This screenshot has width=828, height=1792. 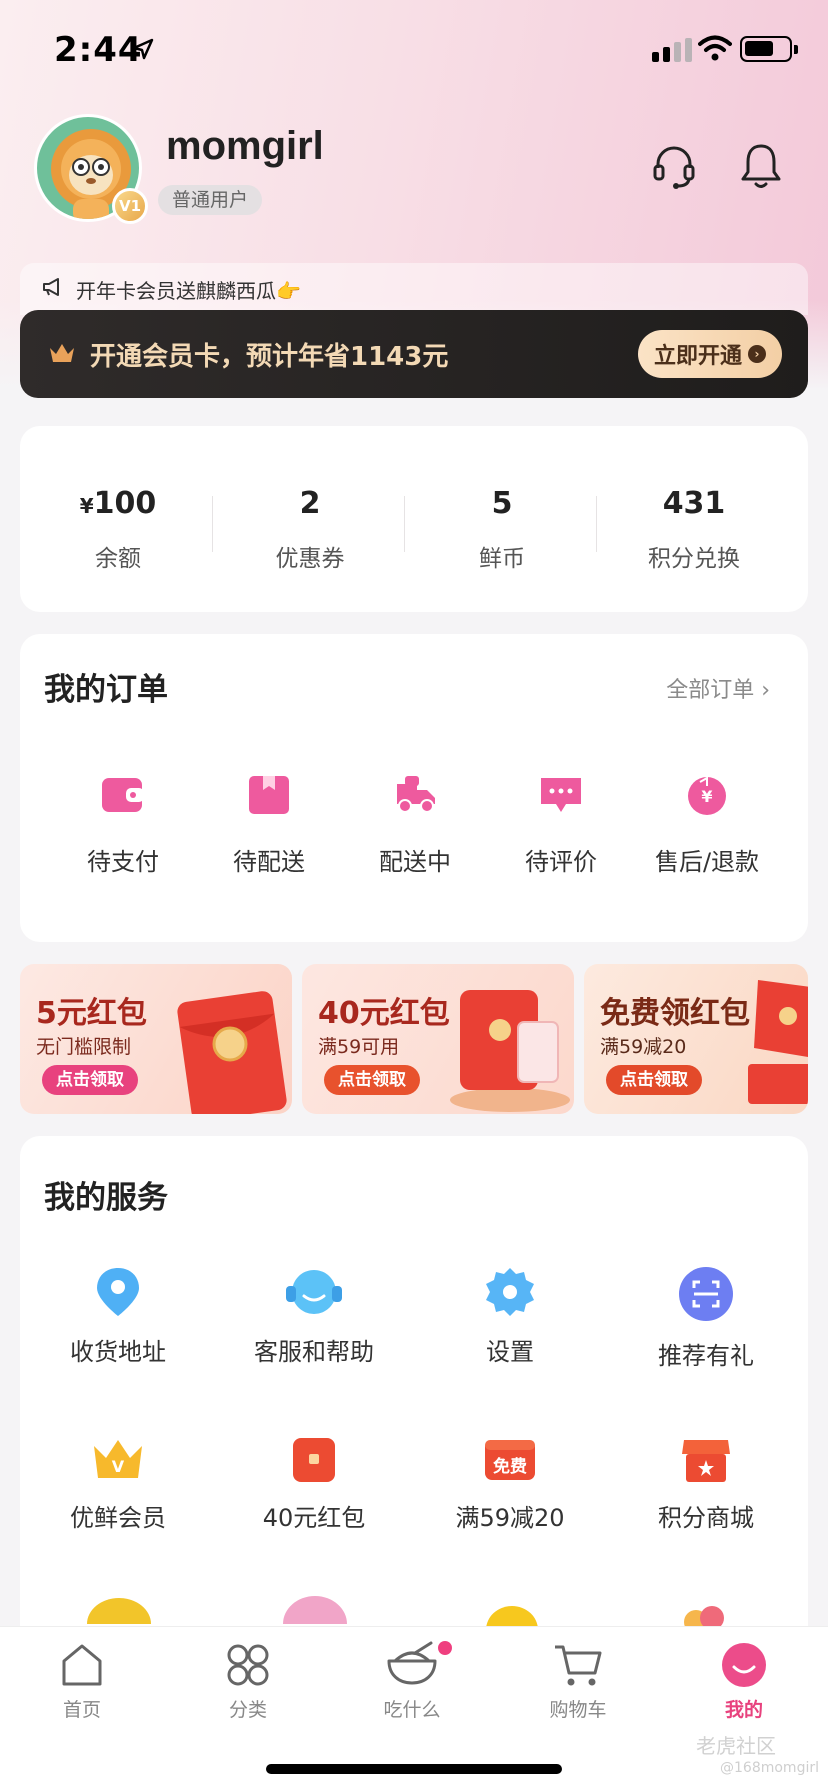 What do you see at coordinates (51, 287) in the screenshot?
I see `megaphone-icon` at bounding box center [51, 287].